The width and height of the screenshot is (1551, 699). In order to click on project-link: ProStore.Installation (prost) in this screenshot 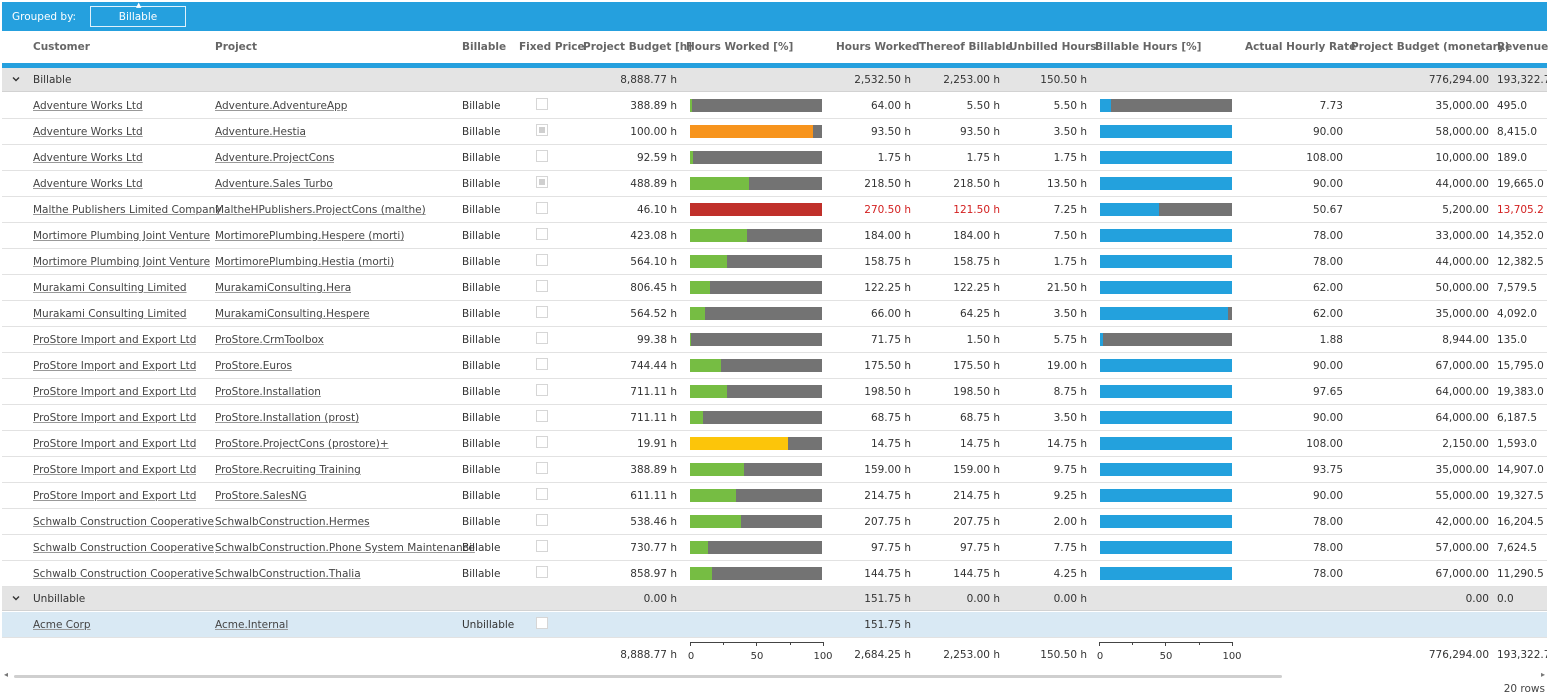, I will do `click(287, 418)`.